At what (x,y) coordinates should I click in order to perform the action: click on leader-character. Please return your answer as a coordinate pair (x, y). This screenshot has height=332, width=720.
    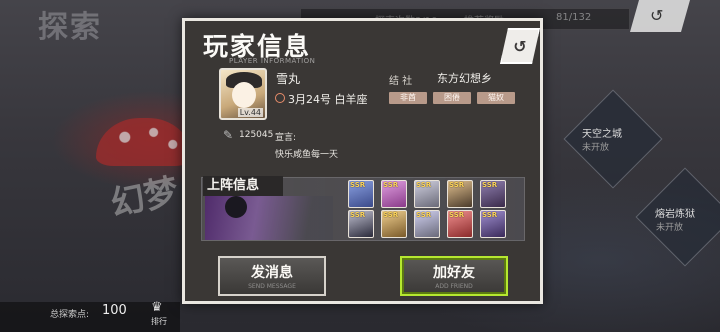
    Looking at the image, I should click on (269, 218).